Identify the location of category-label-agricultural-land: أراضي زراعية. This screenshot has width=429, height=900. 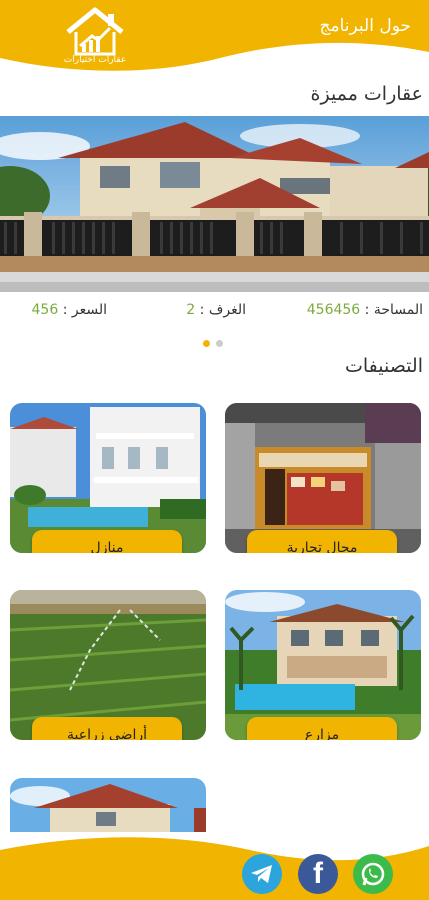
(107, 728).